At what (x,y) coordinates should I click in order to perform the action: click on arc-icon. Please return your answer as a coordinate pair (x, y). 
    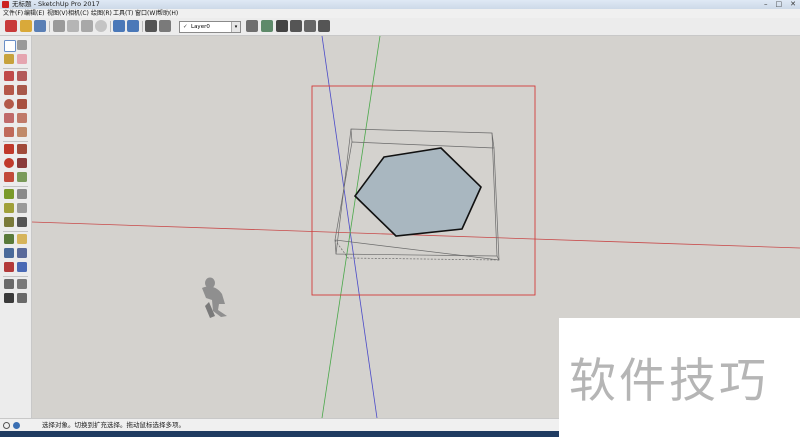
    Looking at the image, I should click on (9, 118).